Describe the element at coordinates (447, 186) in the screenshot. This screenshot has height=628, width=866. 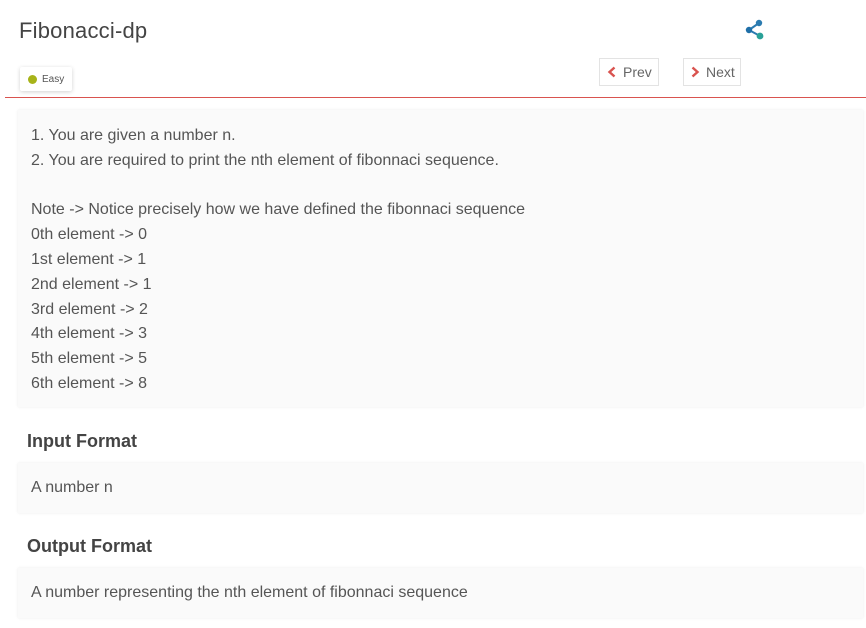
I see `description-line` at that location.